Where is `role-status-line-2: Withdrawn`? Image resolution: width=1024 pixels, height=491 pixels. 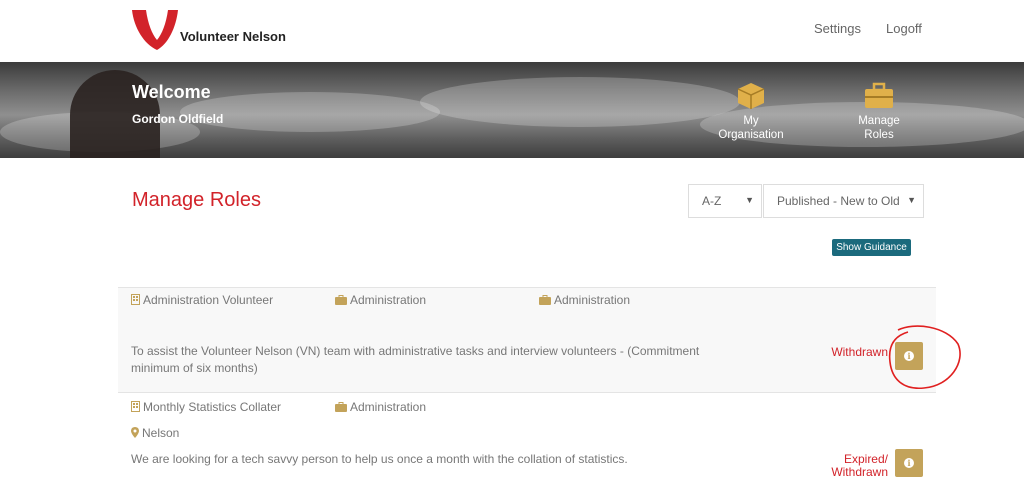 role-status-line-2: Withdrawn is located at coordinates (859, 472).